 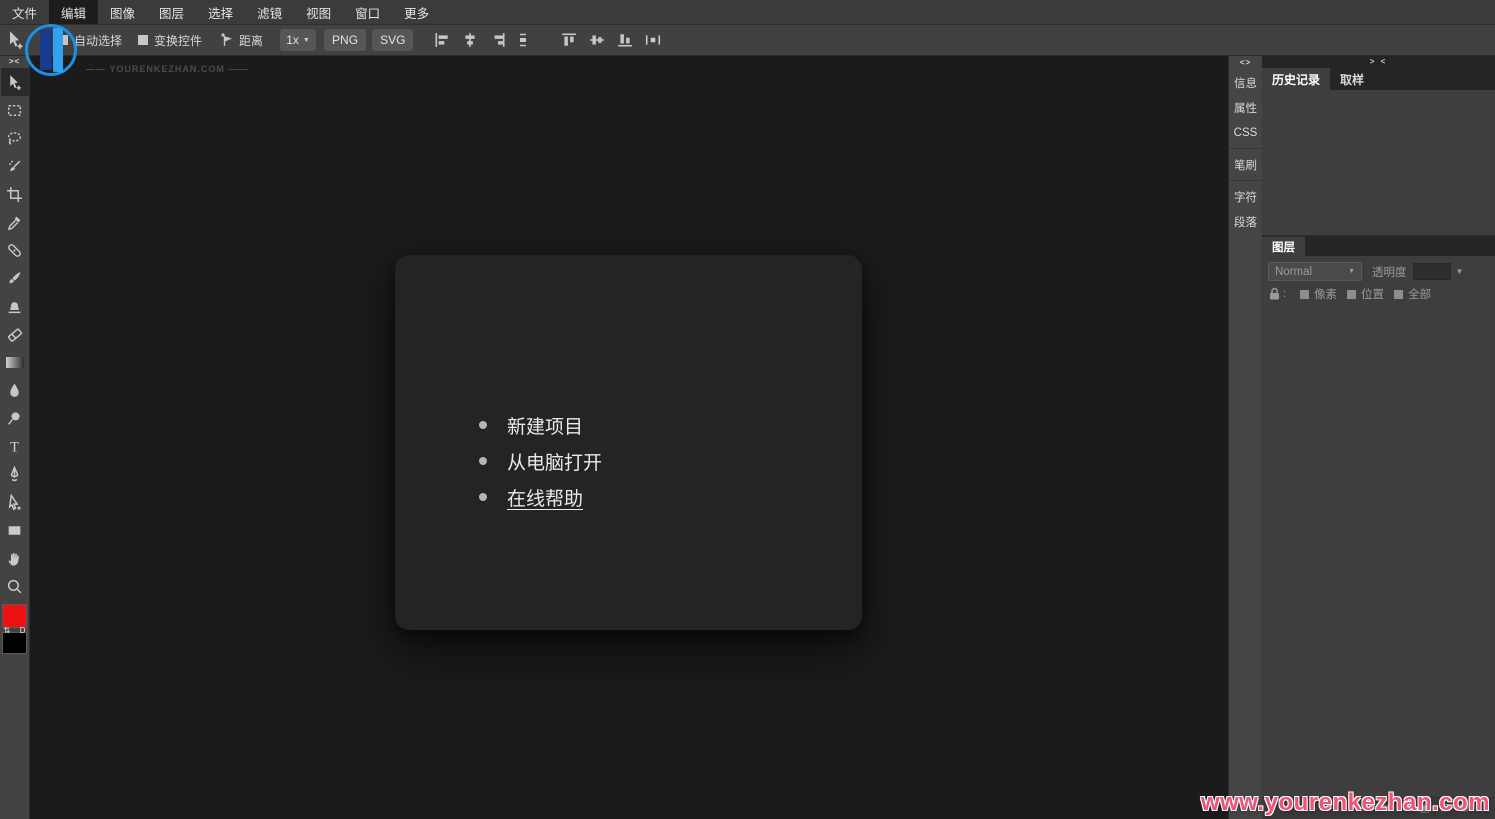 I want to click on export-svg-button: SVG, so click(x=393, y=40).